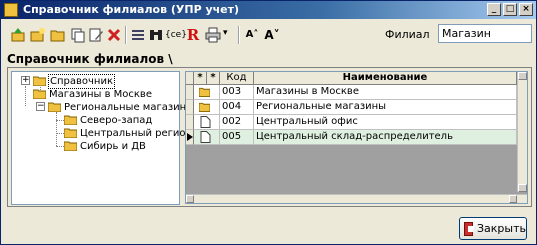  I want to click on up-arrow-folder-icon, so click(18, 35).